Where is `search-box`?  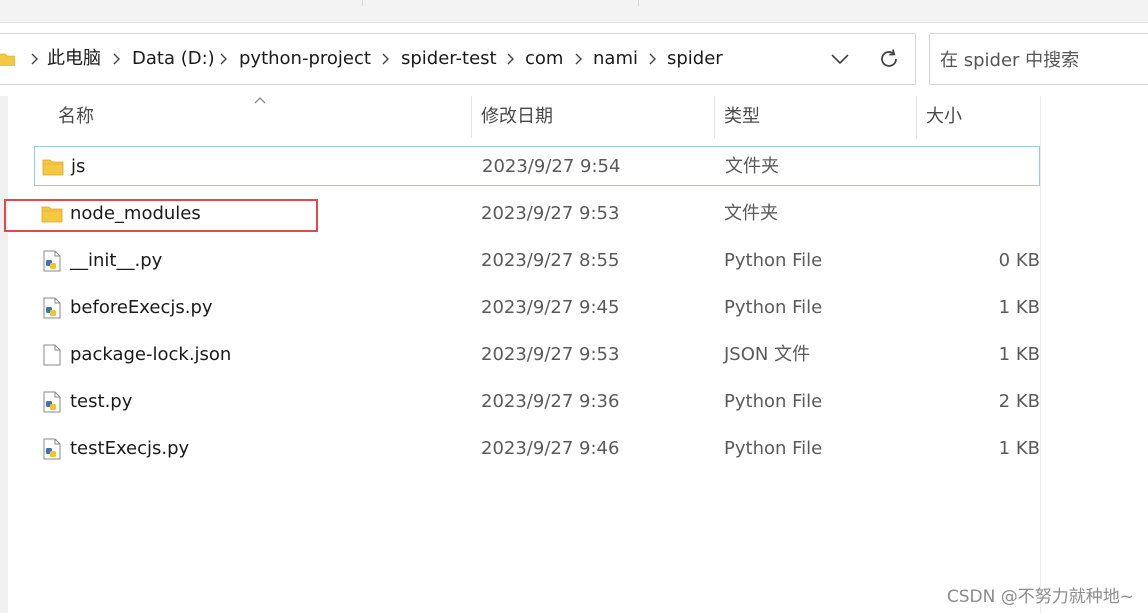 search-box is located at coordinates (1038, 59).